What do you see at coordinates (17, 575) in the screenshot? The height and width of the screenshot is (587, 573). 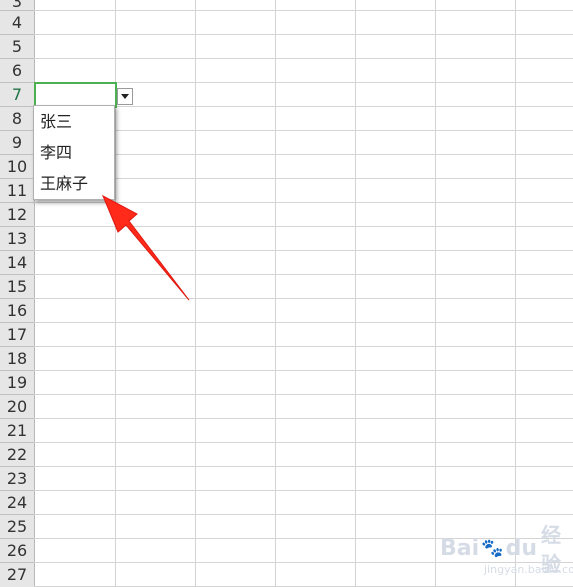 I see `row-number-27: 27` at bounding box center [17, 575].